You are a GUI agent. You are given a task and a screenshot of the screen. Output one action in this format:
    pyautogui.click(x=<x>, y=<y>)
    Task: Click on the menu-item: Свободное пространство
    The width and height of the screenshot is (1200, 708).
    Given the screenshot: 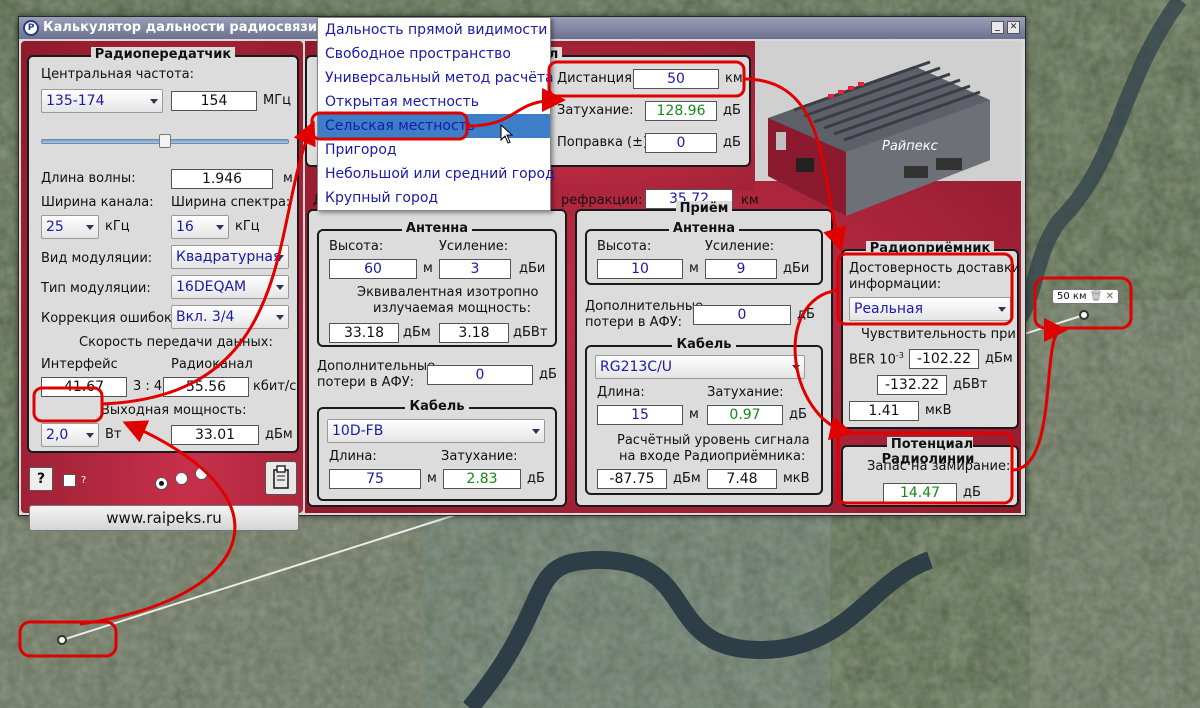 What is the action you would take?
    pyautogui.click(x=434, y=54)
    